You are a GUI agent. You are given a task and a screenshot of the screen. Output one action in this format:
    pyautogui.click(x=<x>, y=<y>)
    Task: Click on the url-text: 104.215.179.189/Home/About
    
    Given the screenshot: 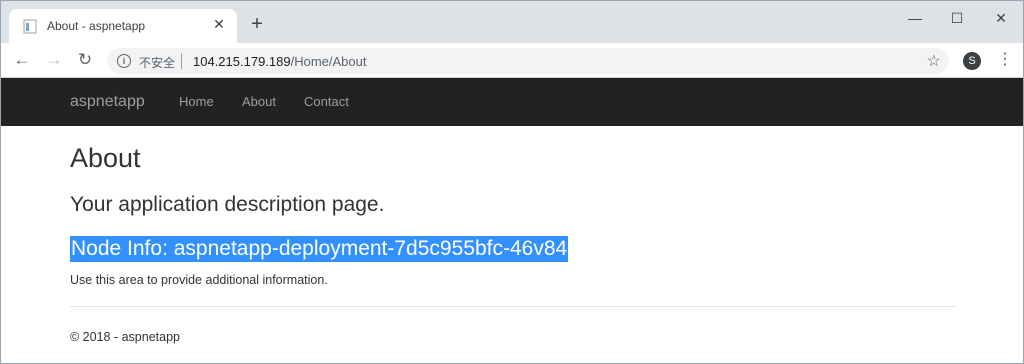 What is the action you would take?
    pyautogui.click(x=279, y=61)
    